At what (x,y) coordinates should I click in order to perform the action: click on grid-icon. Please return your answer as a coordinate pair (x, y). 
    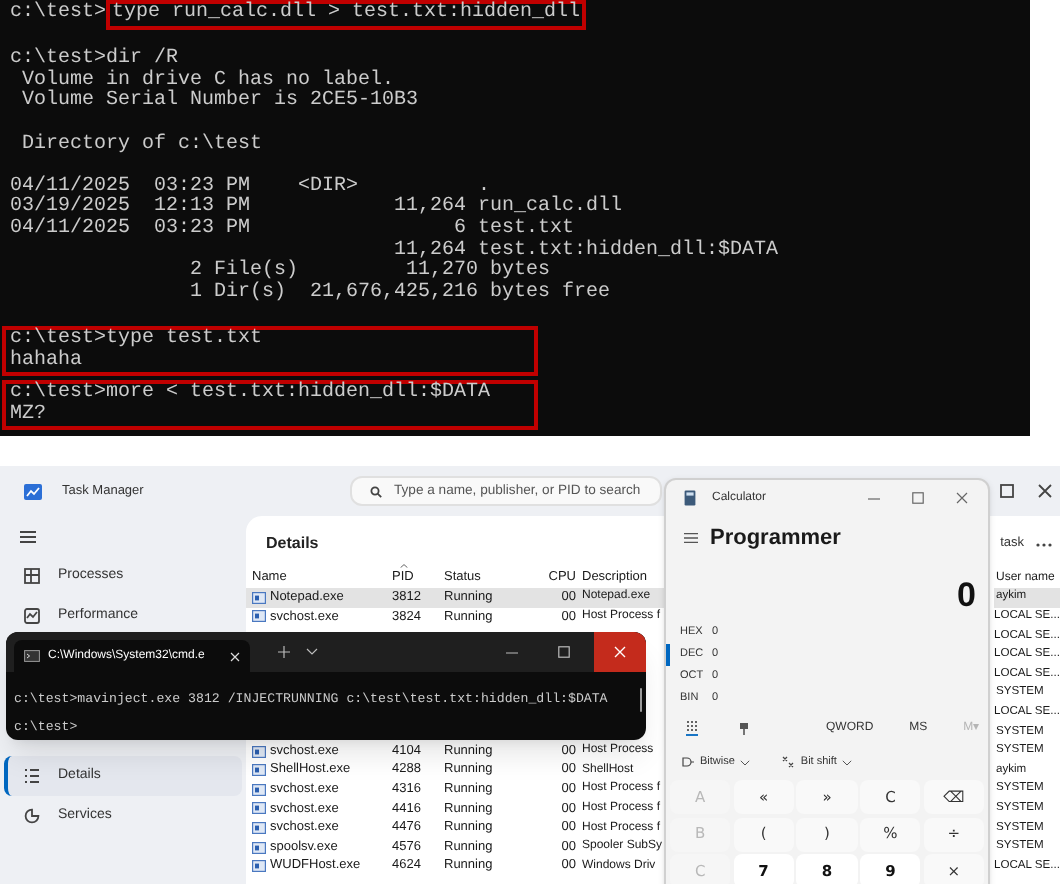
    Looking at the image, I should click on (32, 576).